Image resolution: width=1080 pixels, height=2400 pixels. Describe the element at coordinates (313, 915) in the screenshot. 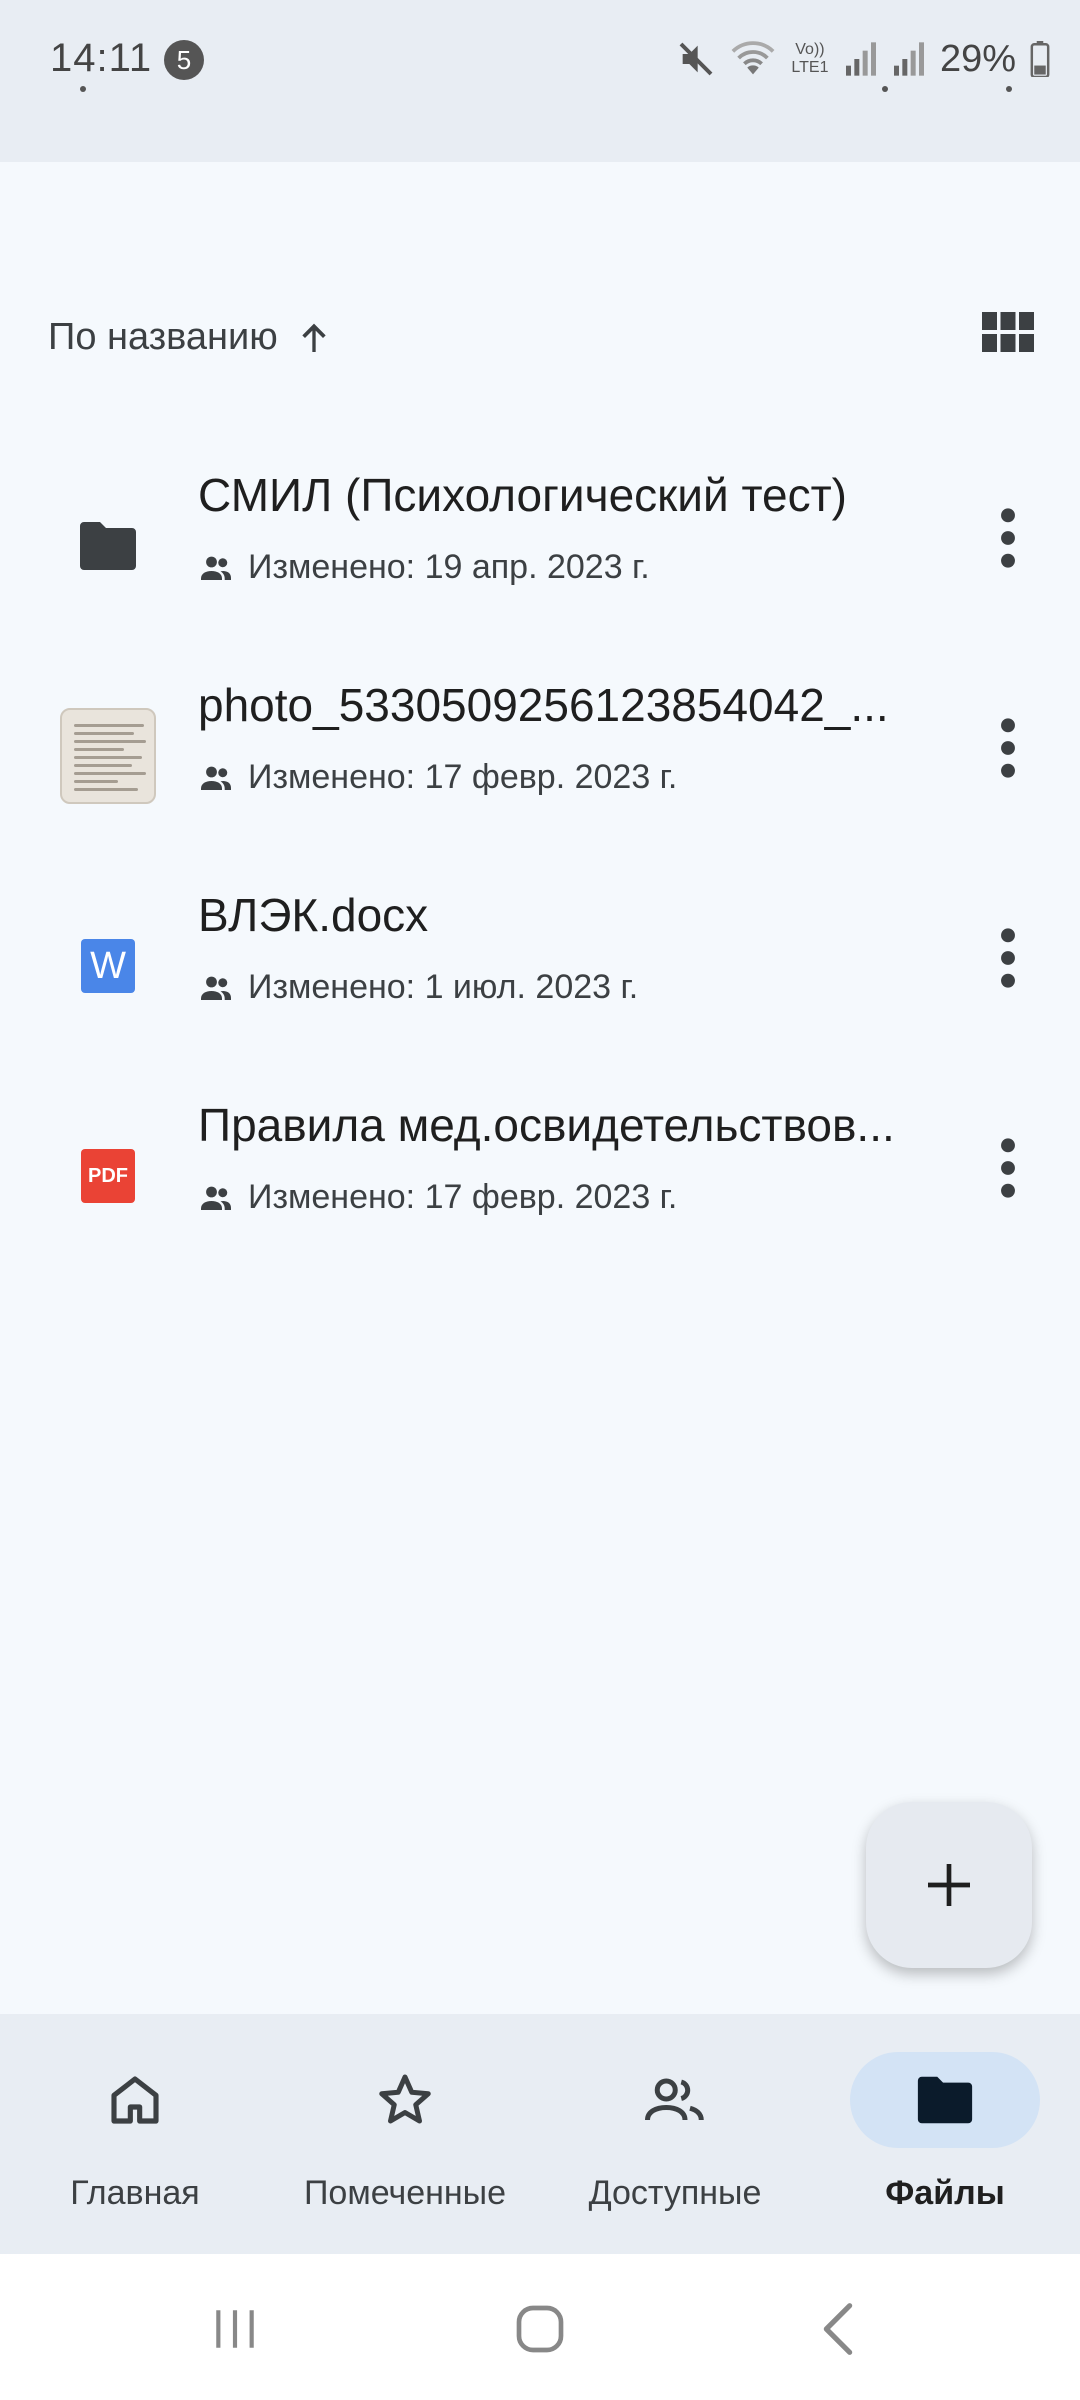

I see `file-name: ВЛЭК.docx` at that location.